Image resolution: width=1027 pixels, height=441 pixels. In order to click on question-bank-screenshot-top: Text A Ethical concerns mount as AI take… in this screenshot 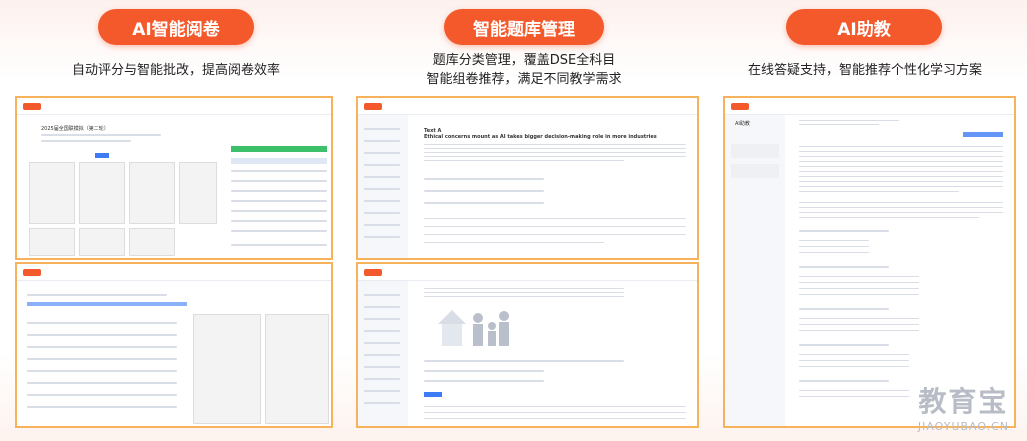, I will do `click(527, 178)`.